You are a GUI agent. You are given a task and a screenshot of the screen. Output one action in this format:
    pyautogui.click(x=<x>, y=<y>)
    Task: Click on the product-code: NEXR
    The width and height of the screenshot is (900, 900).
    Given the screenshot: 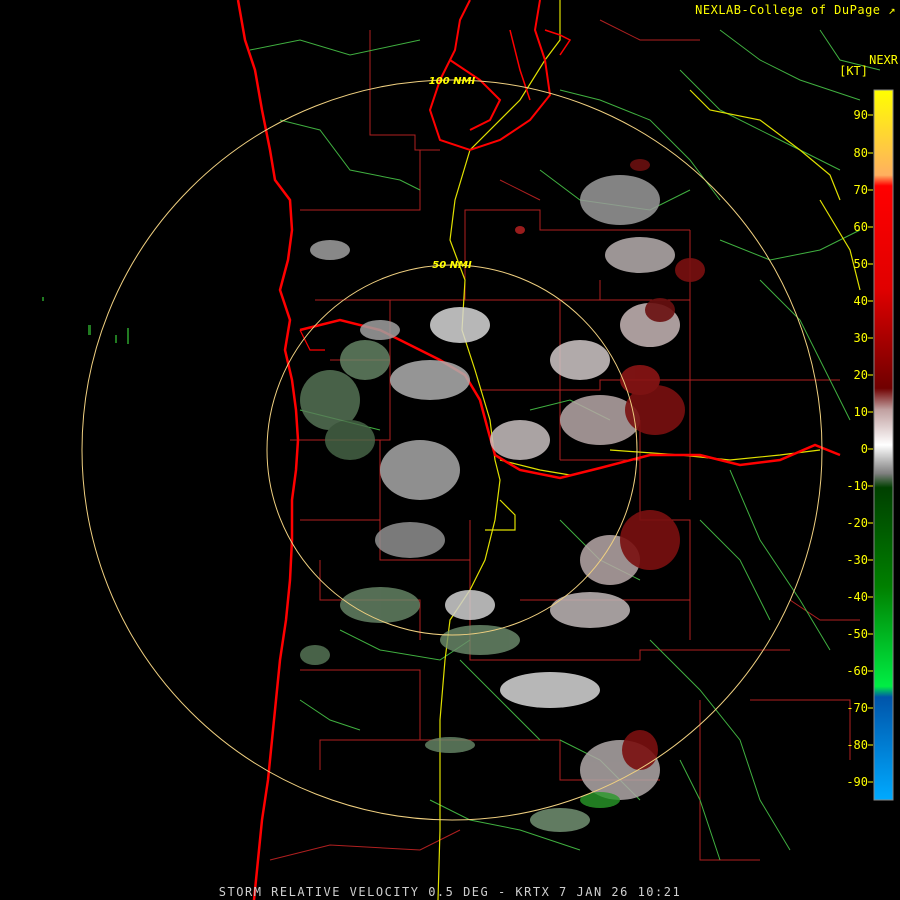 What is the action you would take?
    pyautogui.click(x=883, y=60)
    